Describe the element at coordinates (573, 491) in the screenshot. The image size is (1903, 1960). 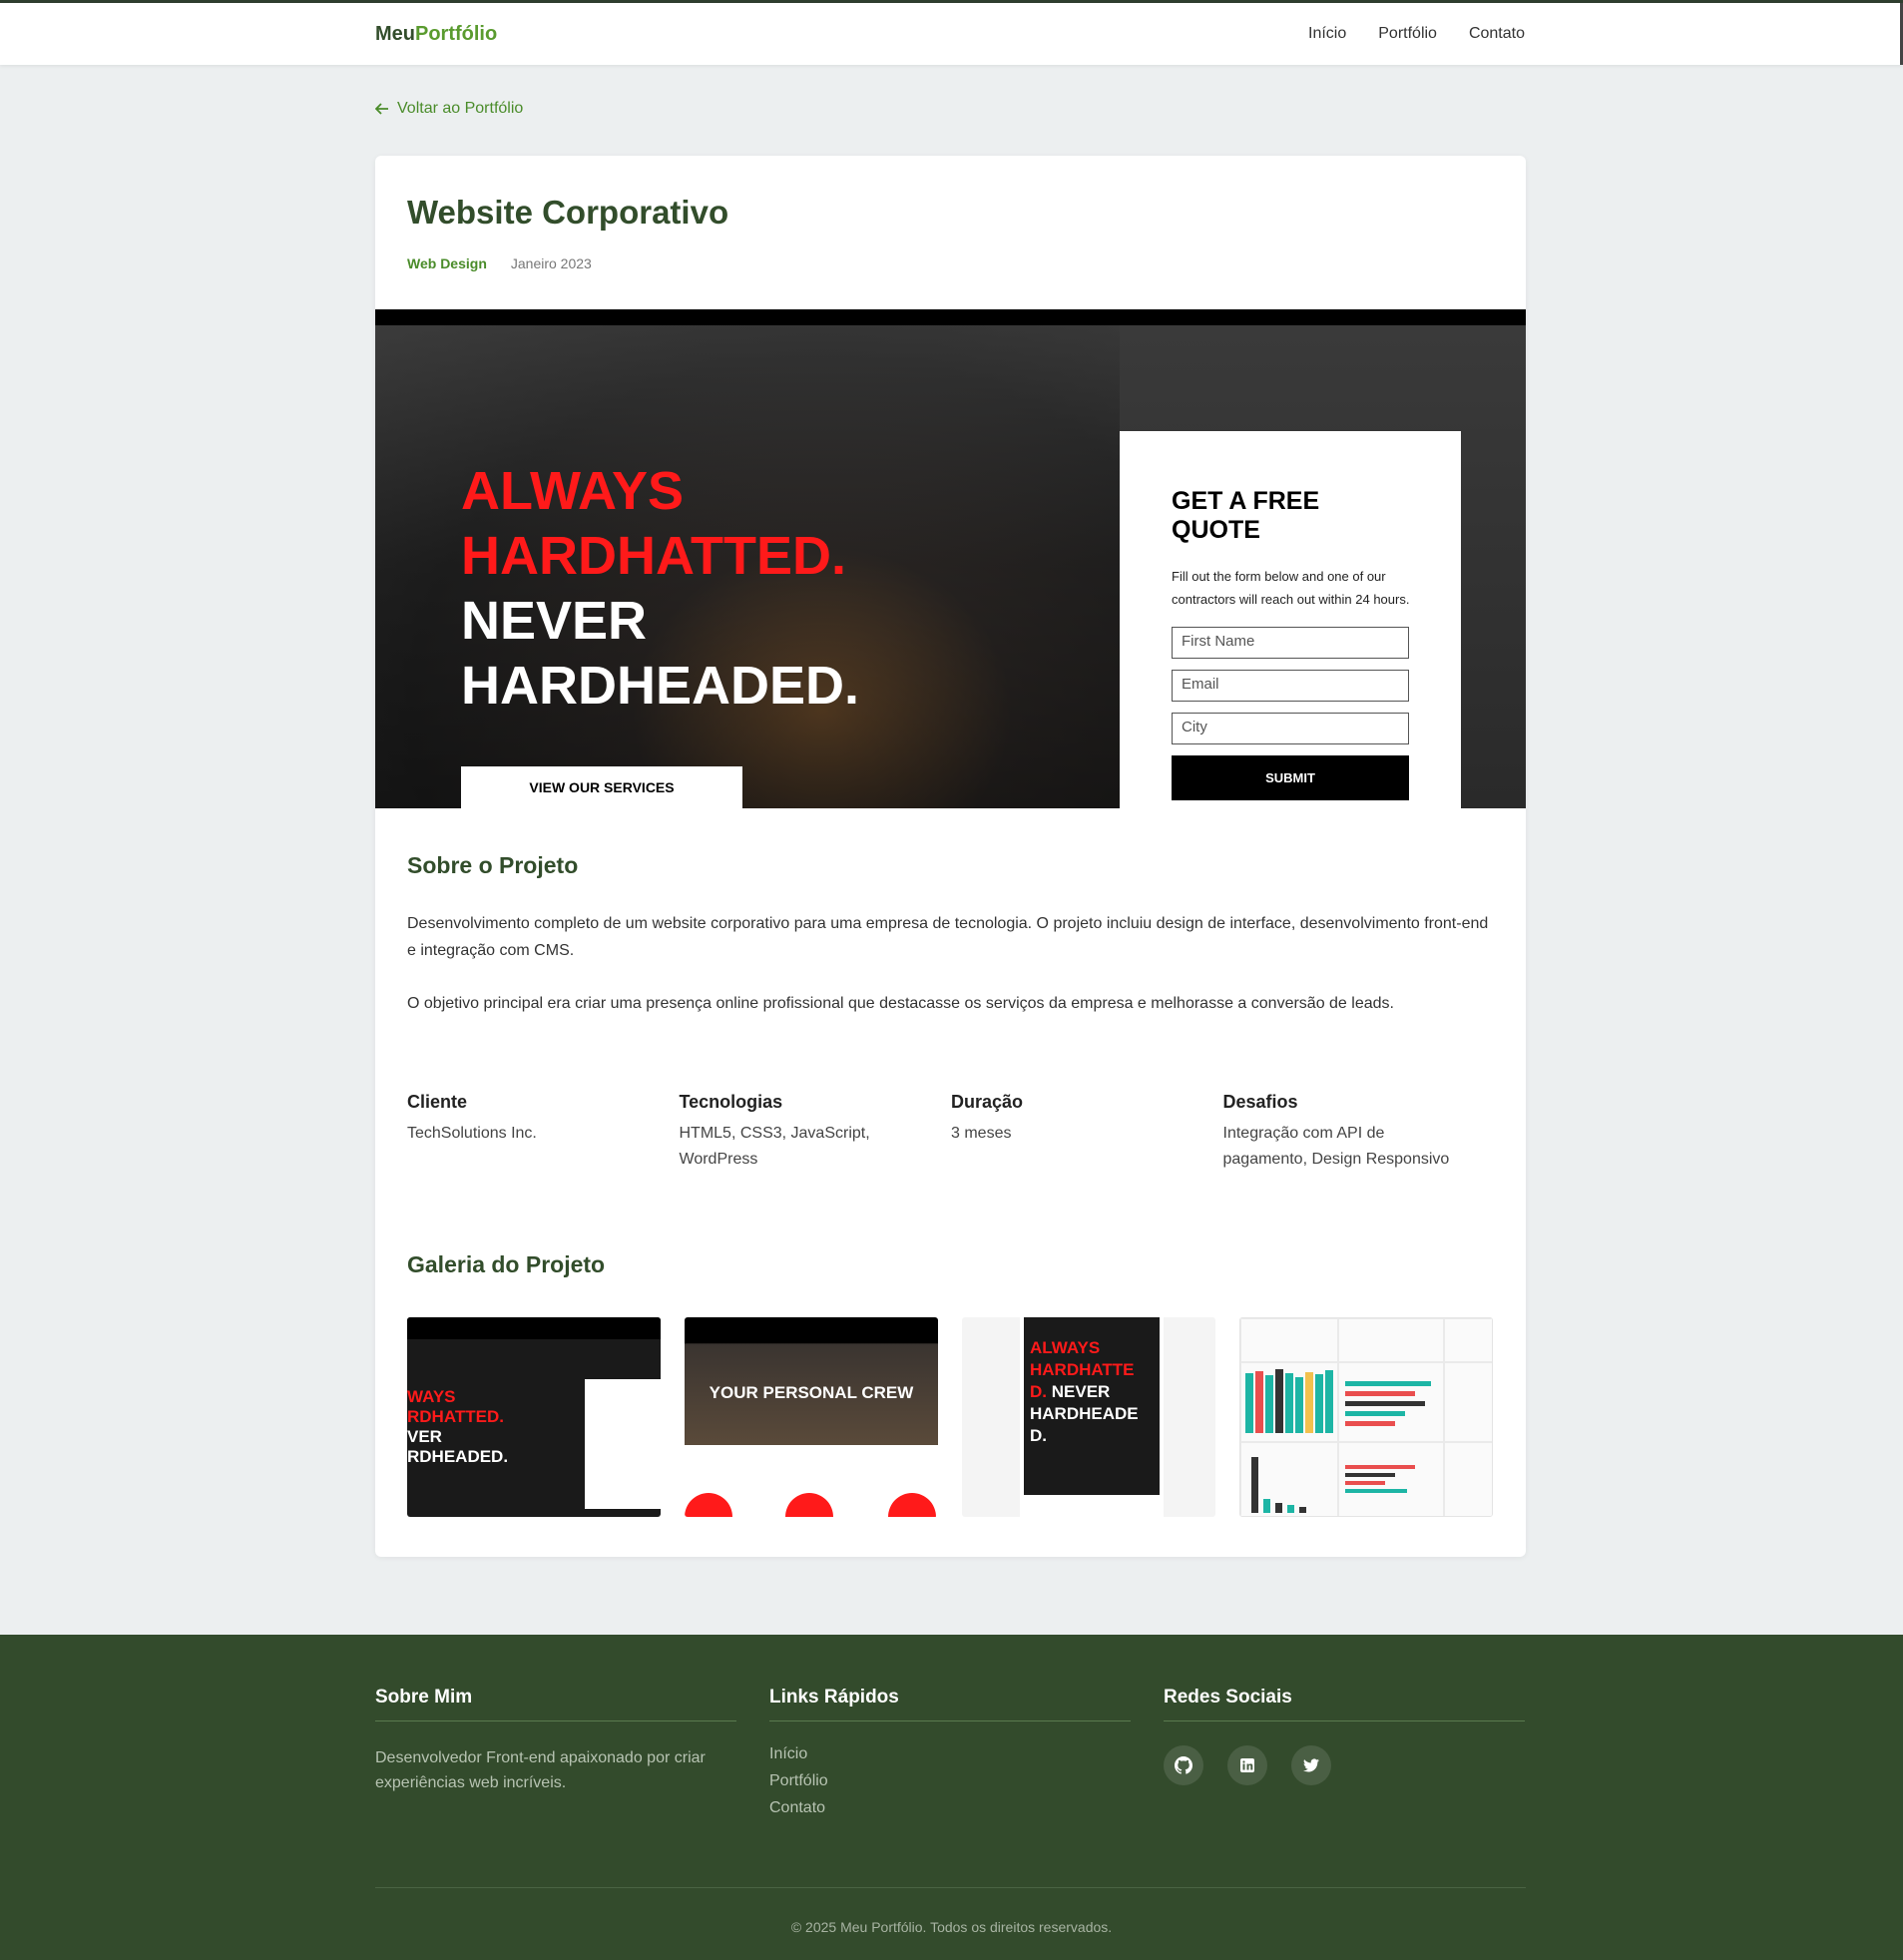
I see `hero-headline-red-1: ALWAYS` at that location.